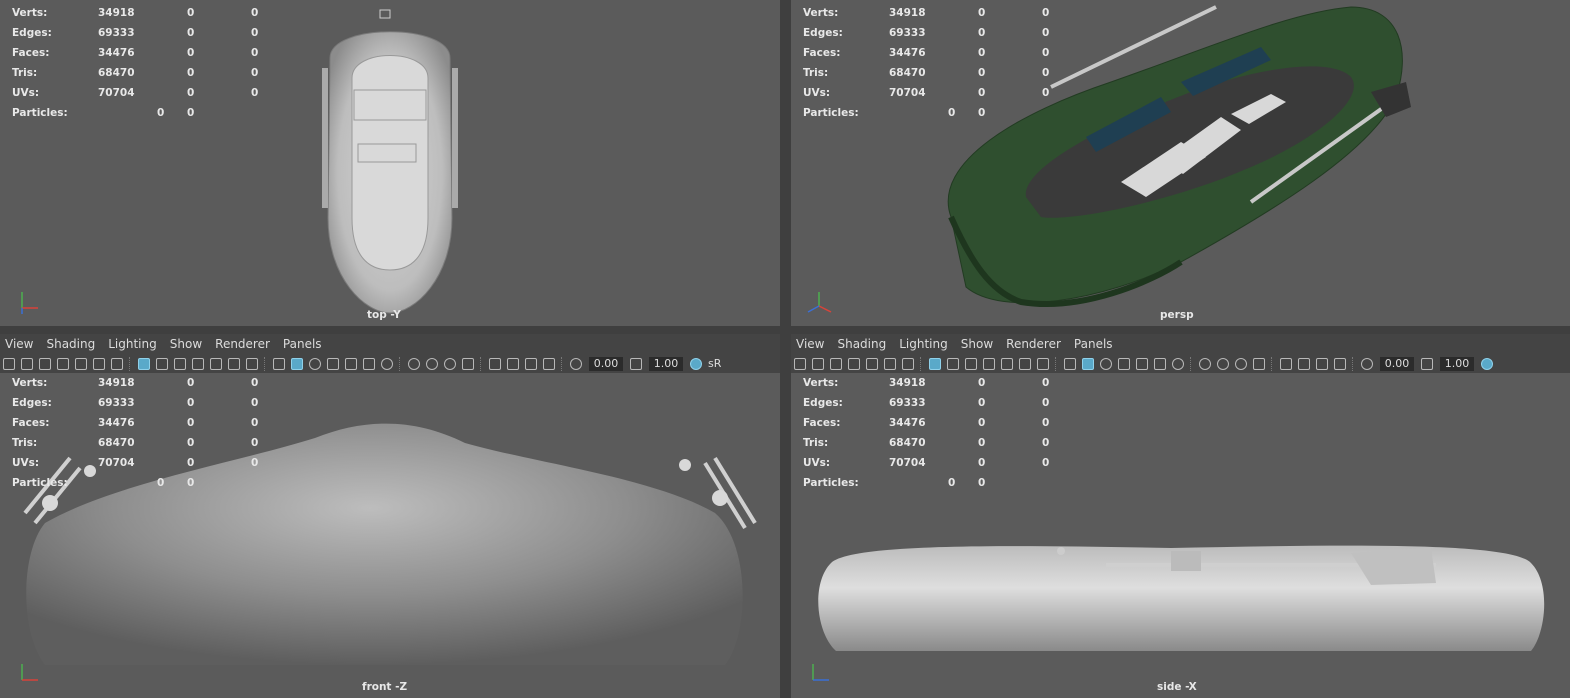 This screenshot has height=698, width=1570. Describe the element at coordinates (1171, 162) in the screenshot. I see `boat-model-persp` at that location.